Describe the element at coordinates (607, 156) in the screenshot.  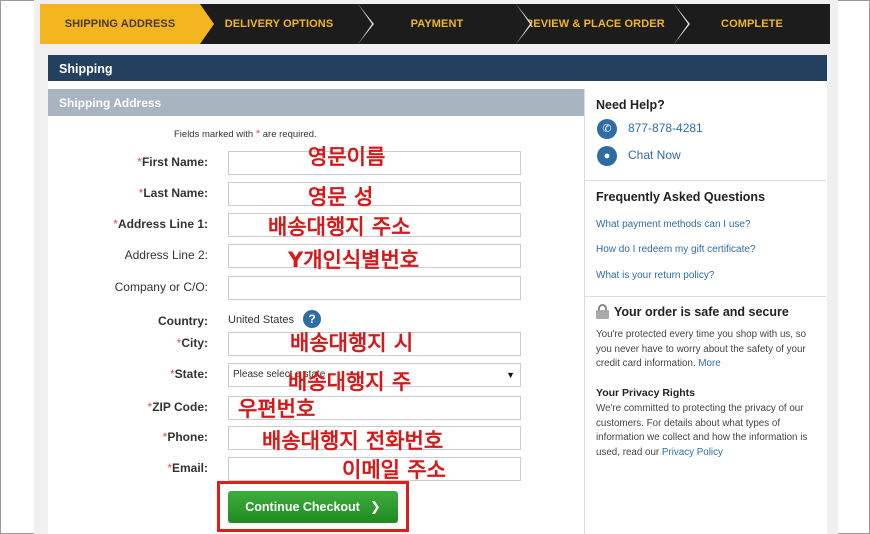
I see `chat-icon: ●` at that location.